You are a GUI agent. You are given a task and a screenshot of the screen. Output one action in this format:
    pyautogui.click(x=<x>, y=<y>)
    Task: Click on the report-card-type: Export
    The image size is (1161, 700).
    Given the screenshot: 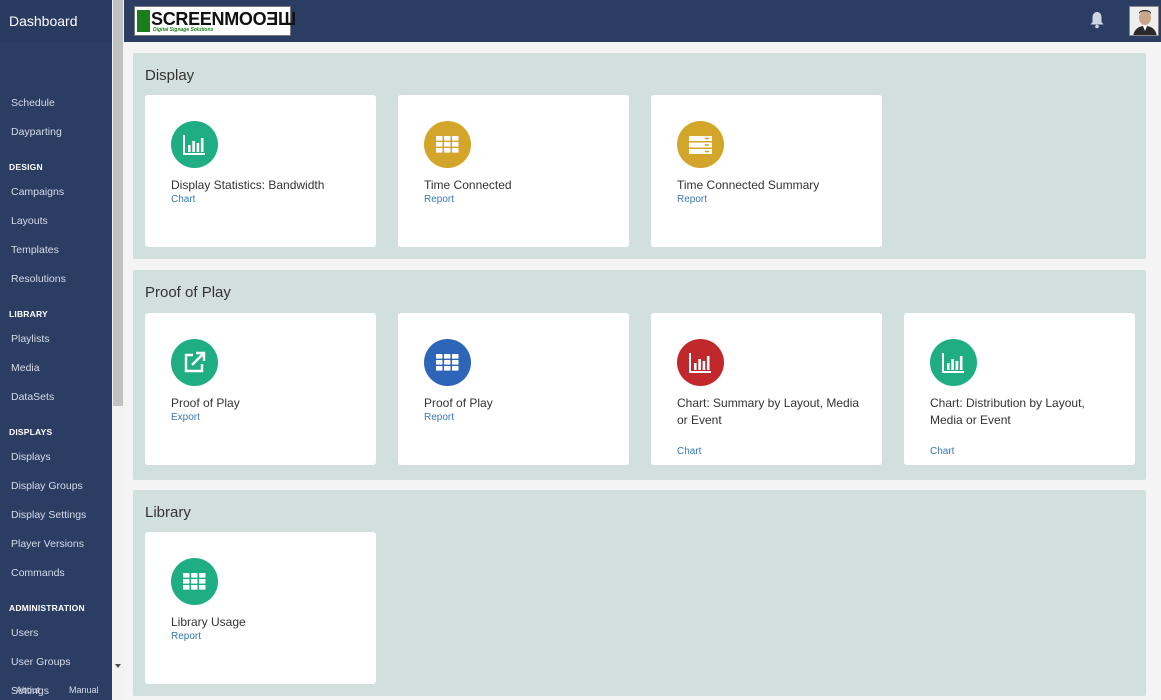 What is the action you would take?
    pyautogui.click(x=185, y=417)
    